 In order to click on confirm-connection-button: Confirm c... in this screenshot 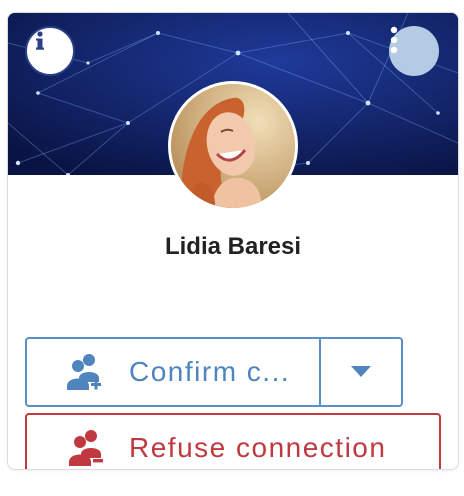, I will do `click(174, 372)`.